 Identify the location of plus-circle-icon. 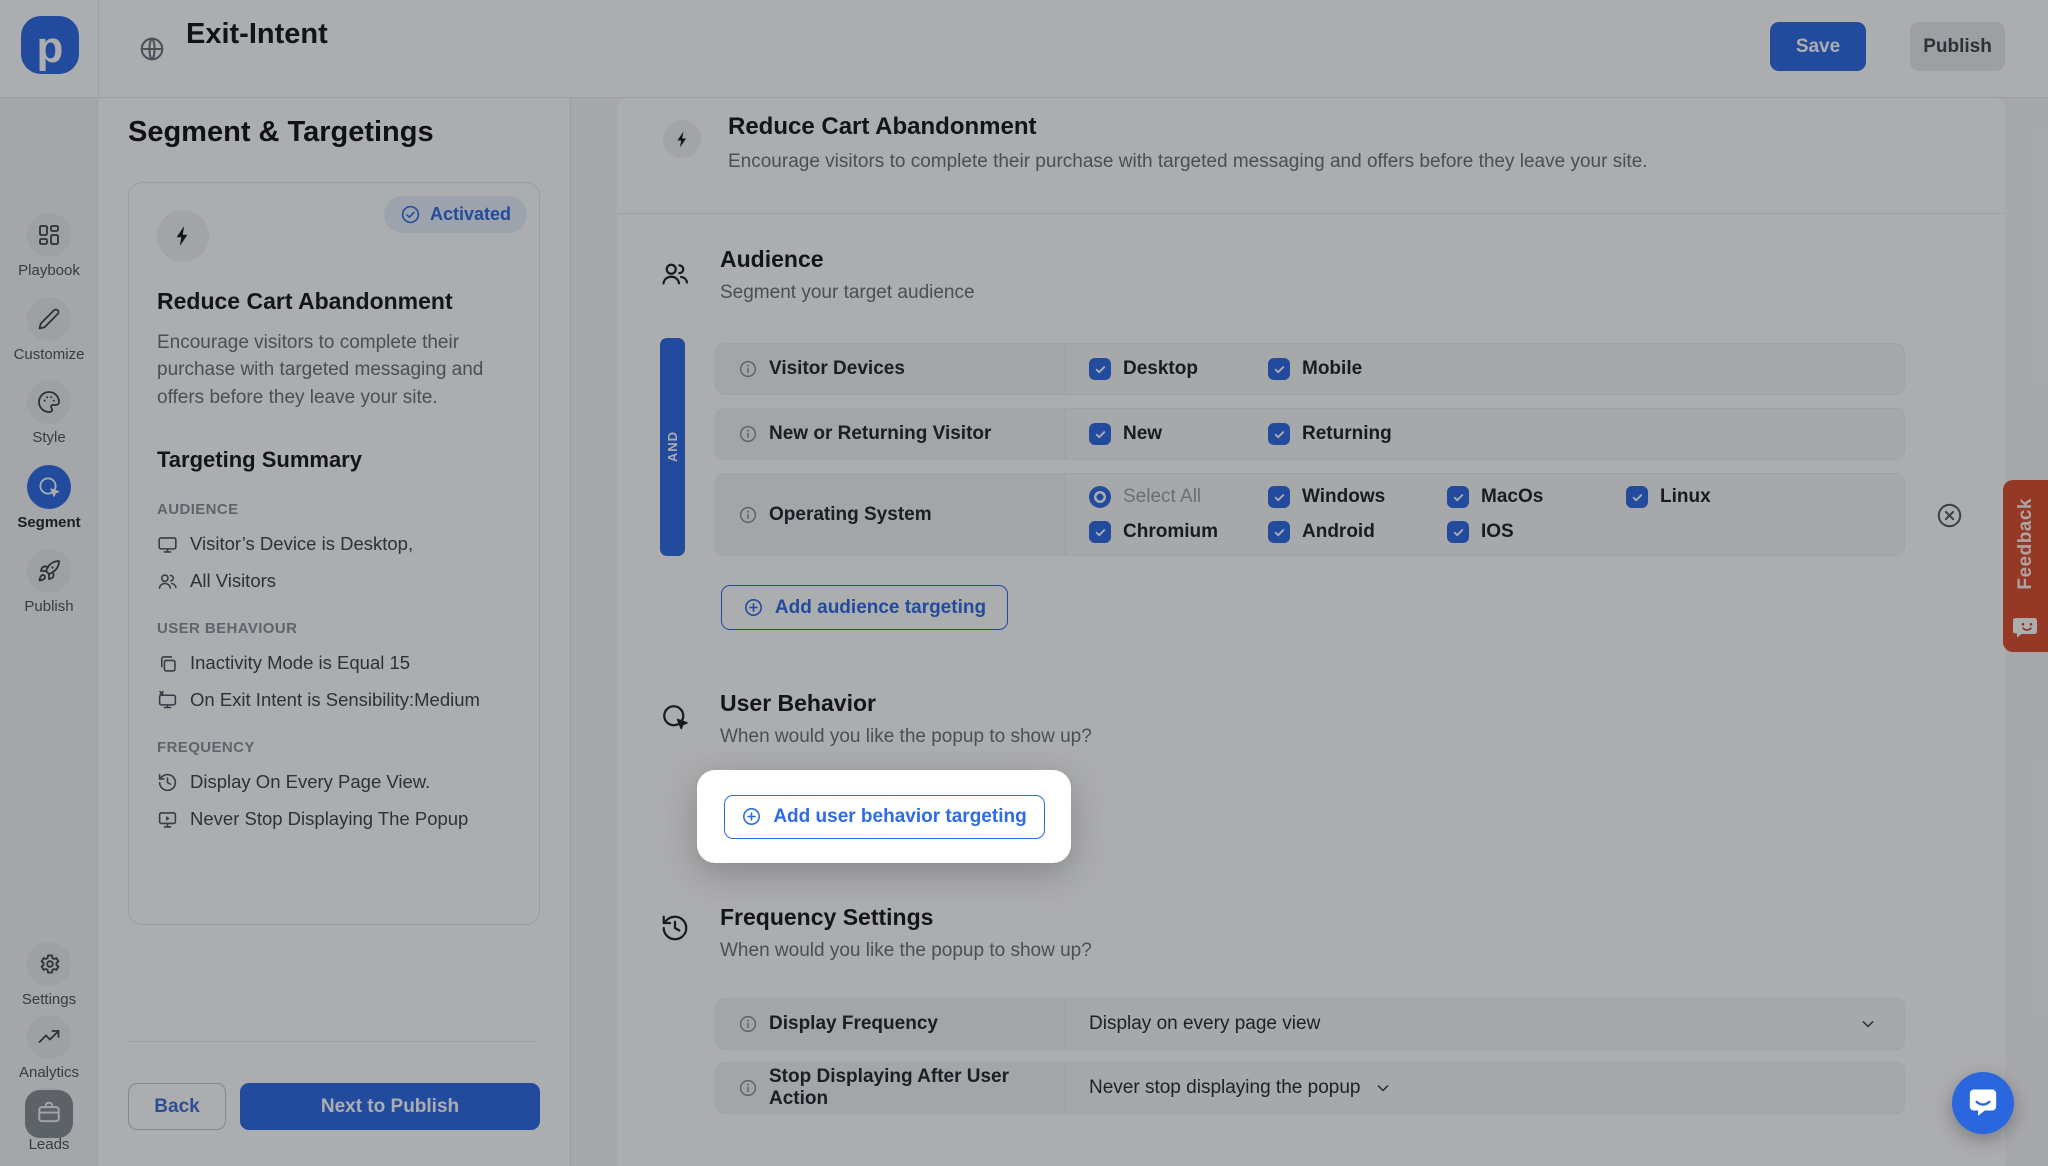
(751, 816).